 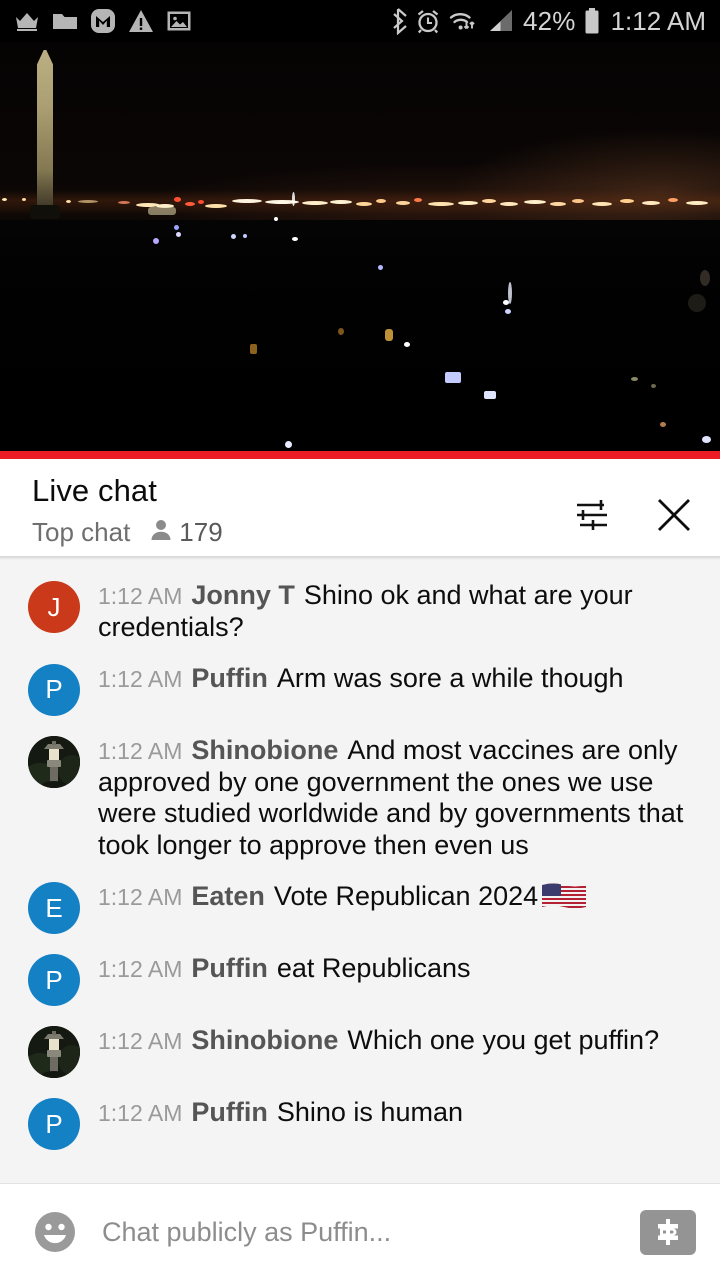 What do you see at coordinates (300, 510) in the screenshot?
I see `chat-header-titles: Live chat Top chat 179` at bounding box center [300, 510].